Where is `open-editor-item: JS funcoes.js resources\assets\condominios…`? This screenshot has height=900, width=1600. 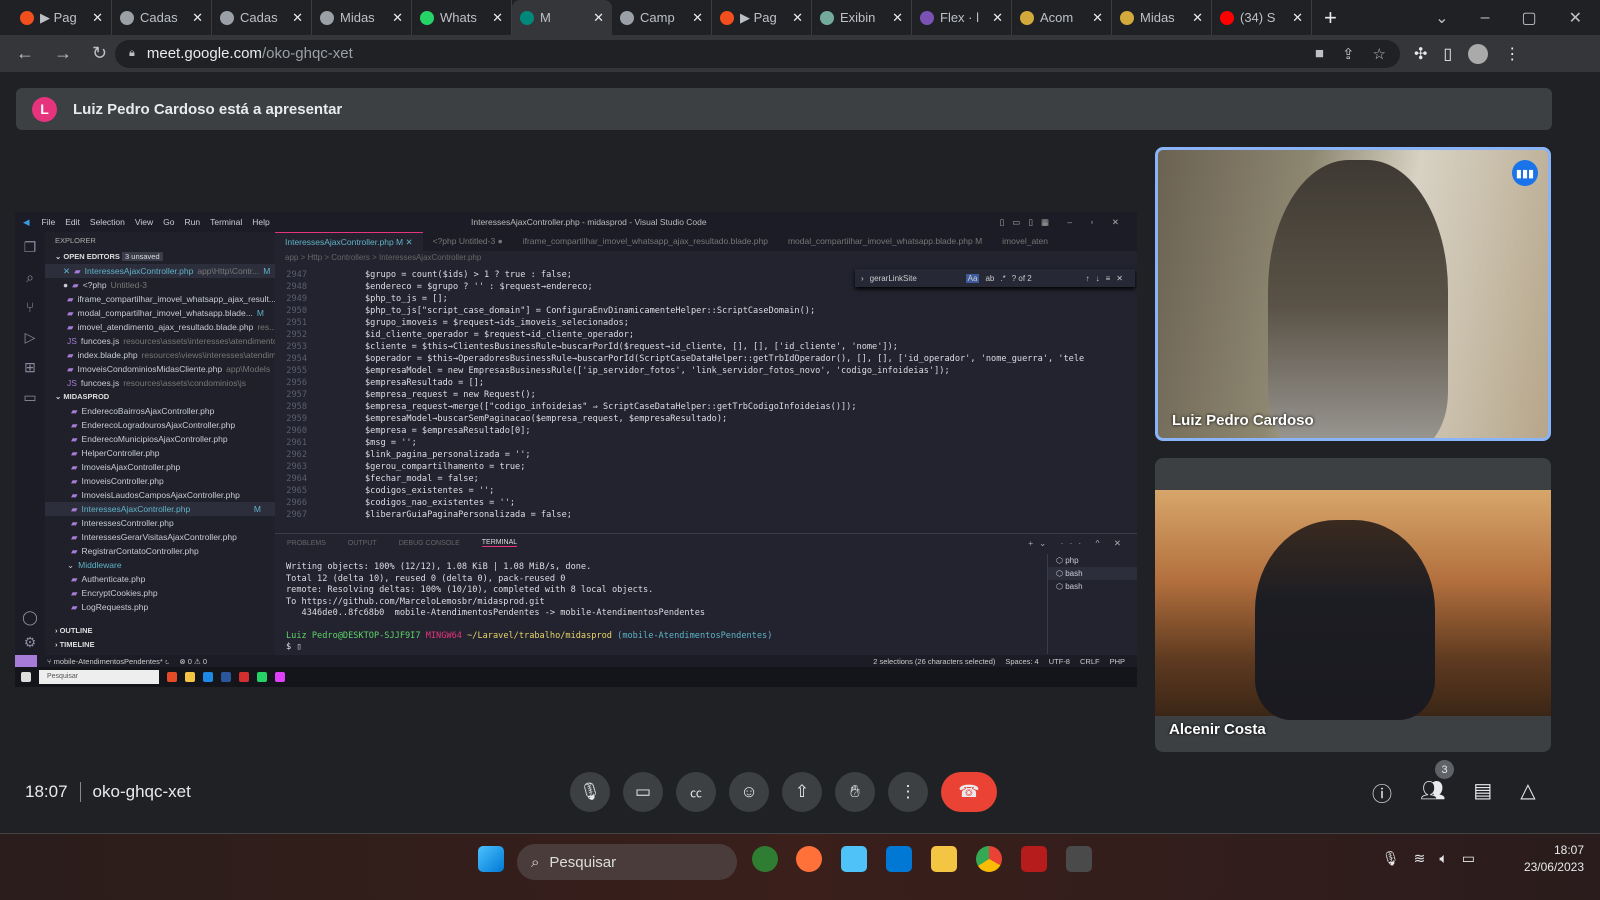 open-editor-item: JS funcoes.js resources\assets\condominios… is located at coordinates (160, 383).